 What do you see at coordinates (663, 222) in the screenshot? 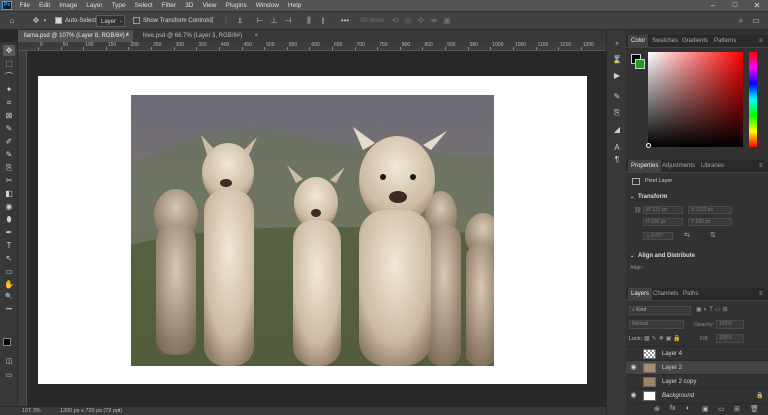
I see `height-field: H 100 px` at bounding box center [663, 222].